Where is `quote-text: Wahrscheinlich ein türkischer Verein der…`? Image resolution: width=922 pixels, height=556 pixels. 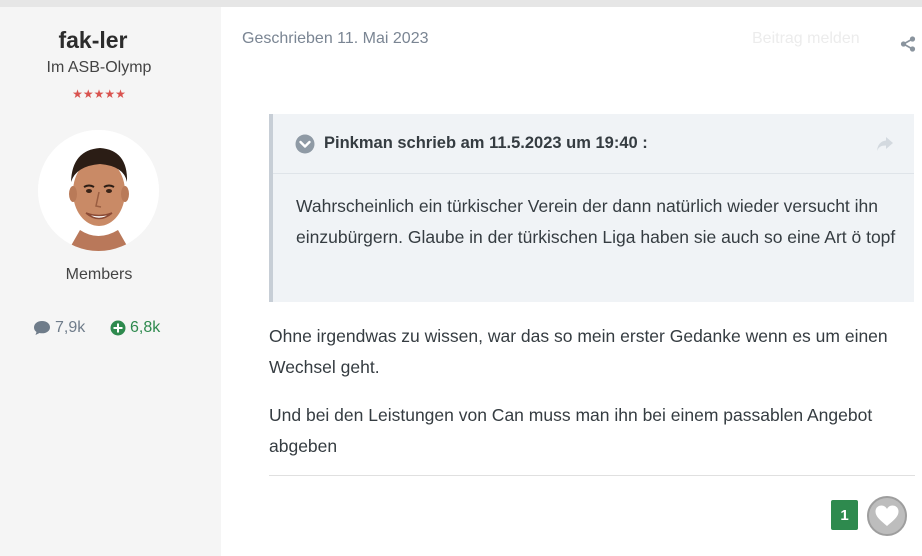 quote-text: Wahrscheinlich ein türkischer Verein der… is located at coordinates (596, 221).